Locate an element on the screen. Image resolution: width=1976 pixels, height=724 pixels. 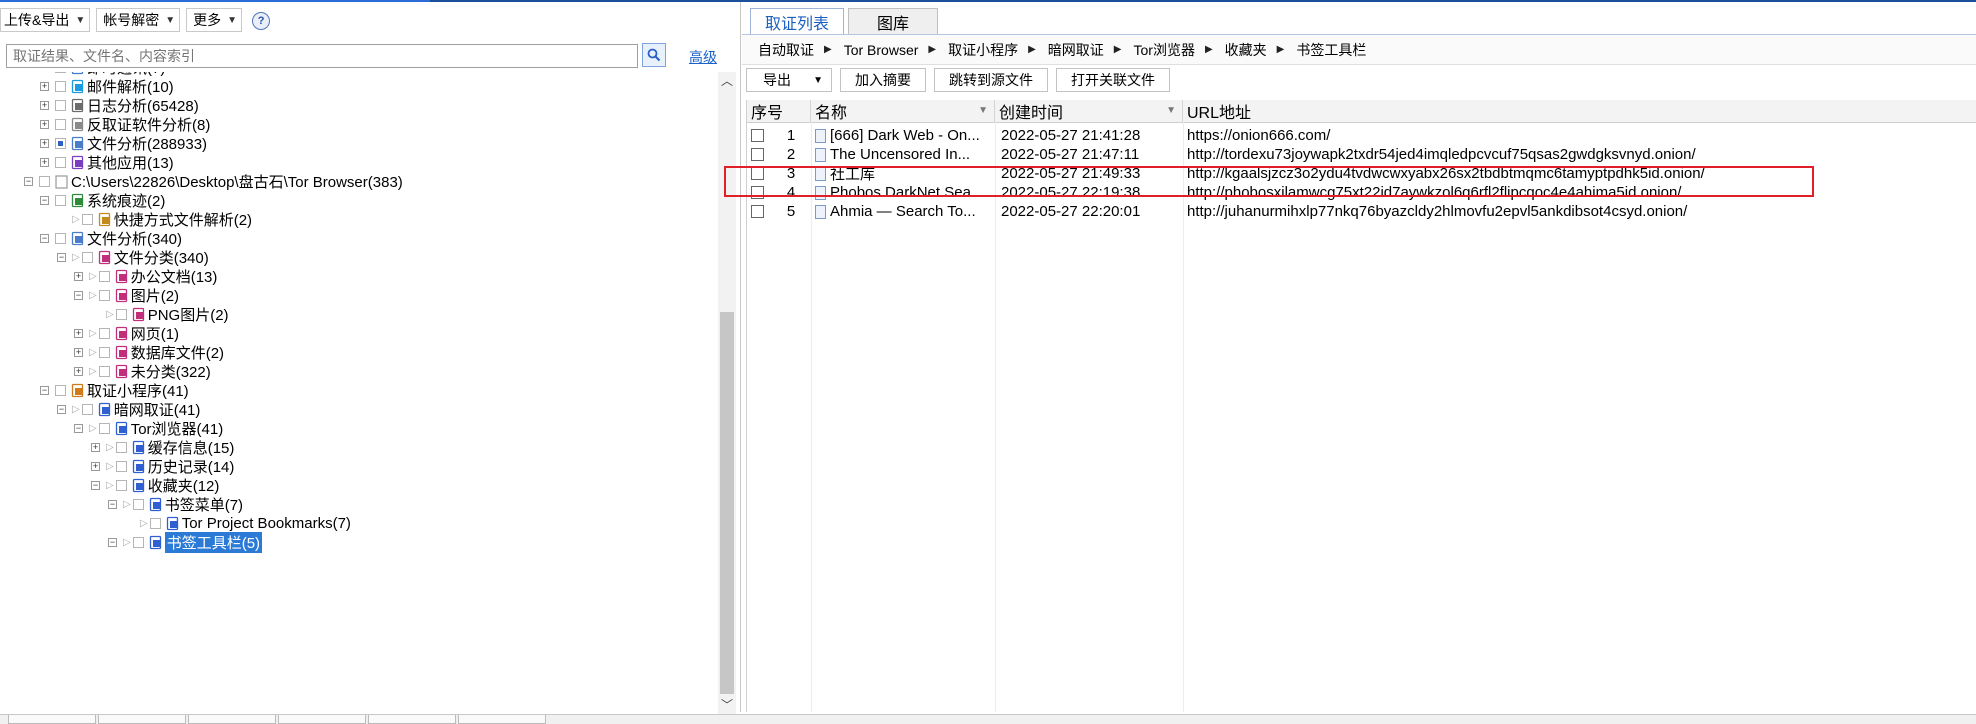
account-decrypt-dropdown: 帐号解密 ▼ is located at coordinates (138, 20).